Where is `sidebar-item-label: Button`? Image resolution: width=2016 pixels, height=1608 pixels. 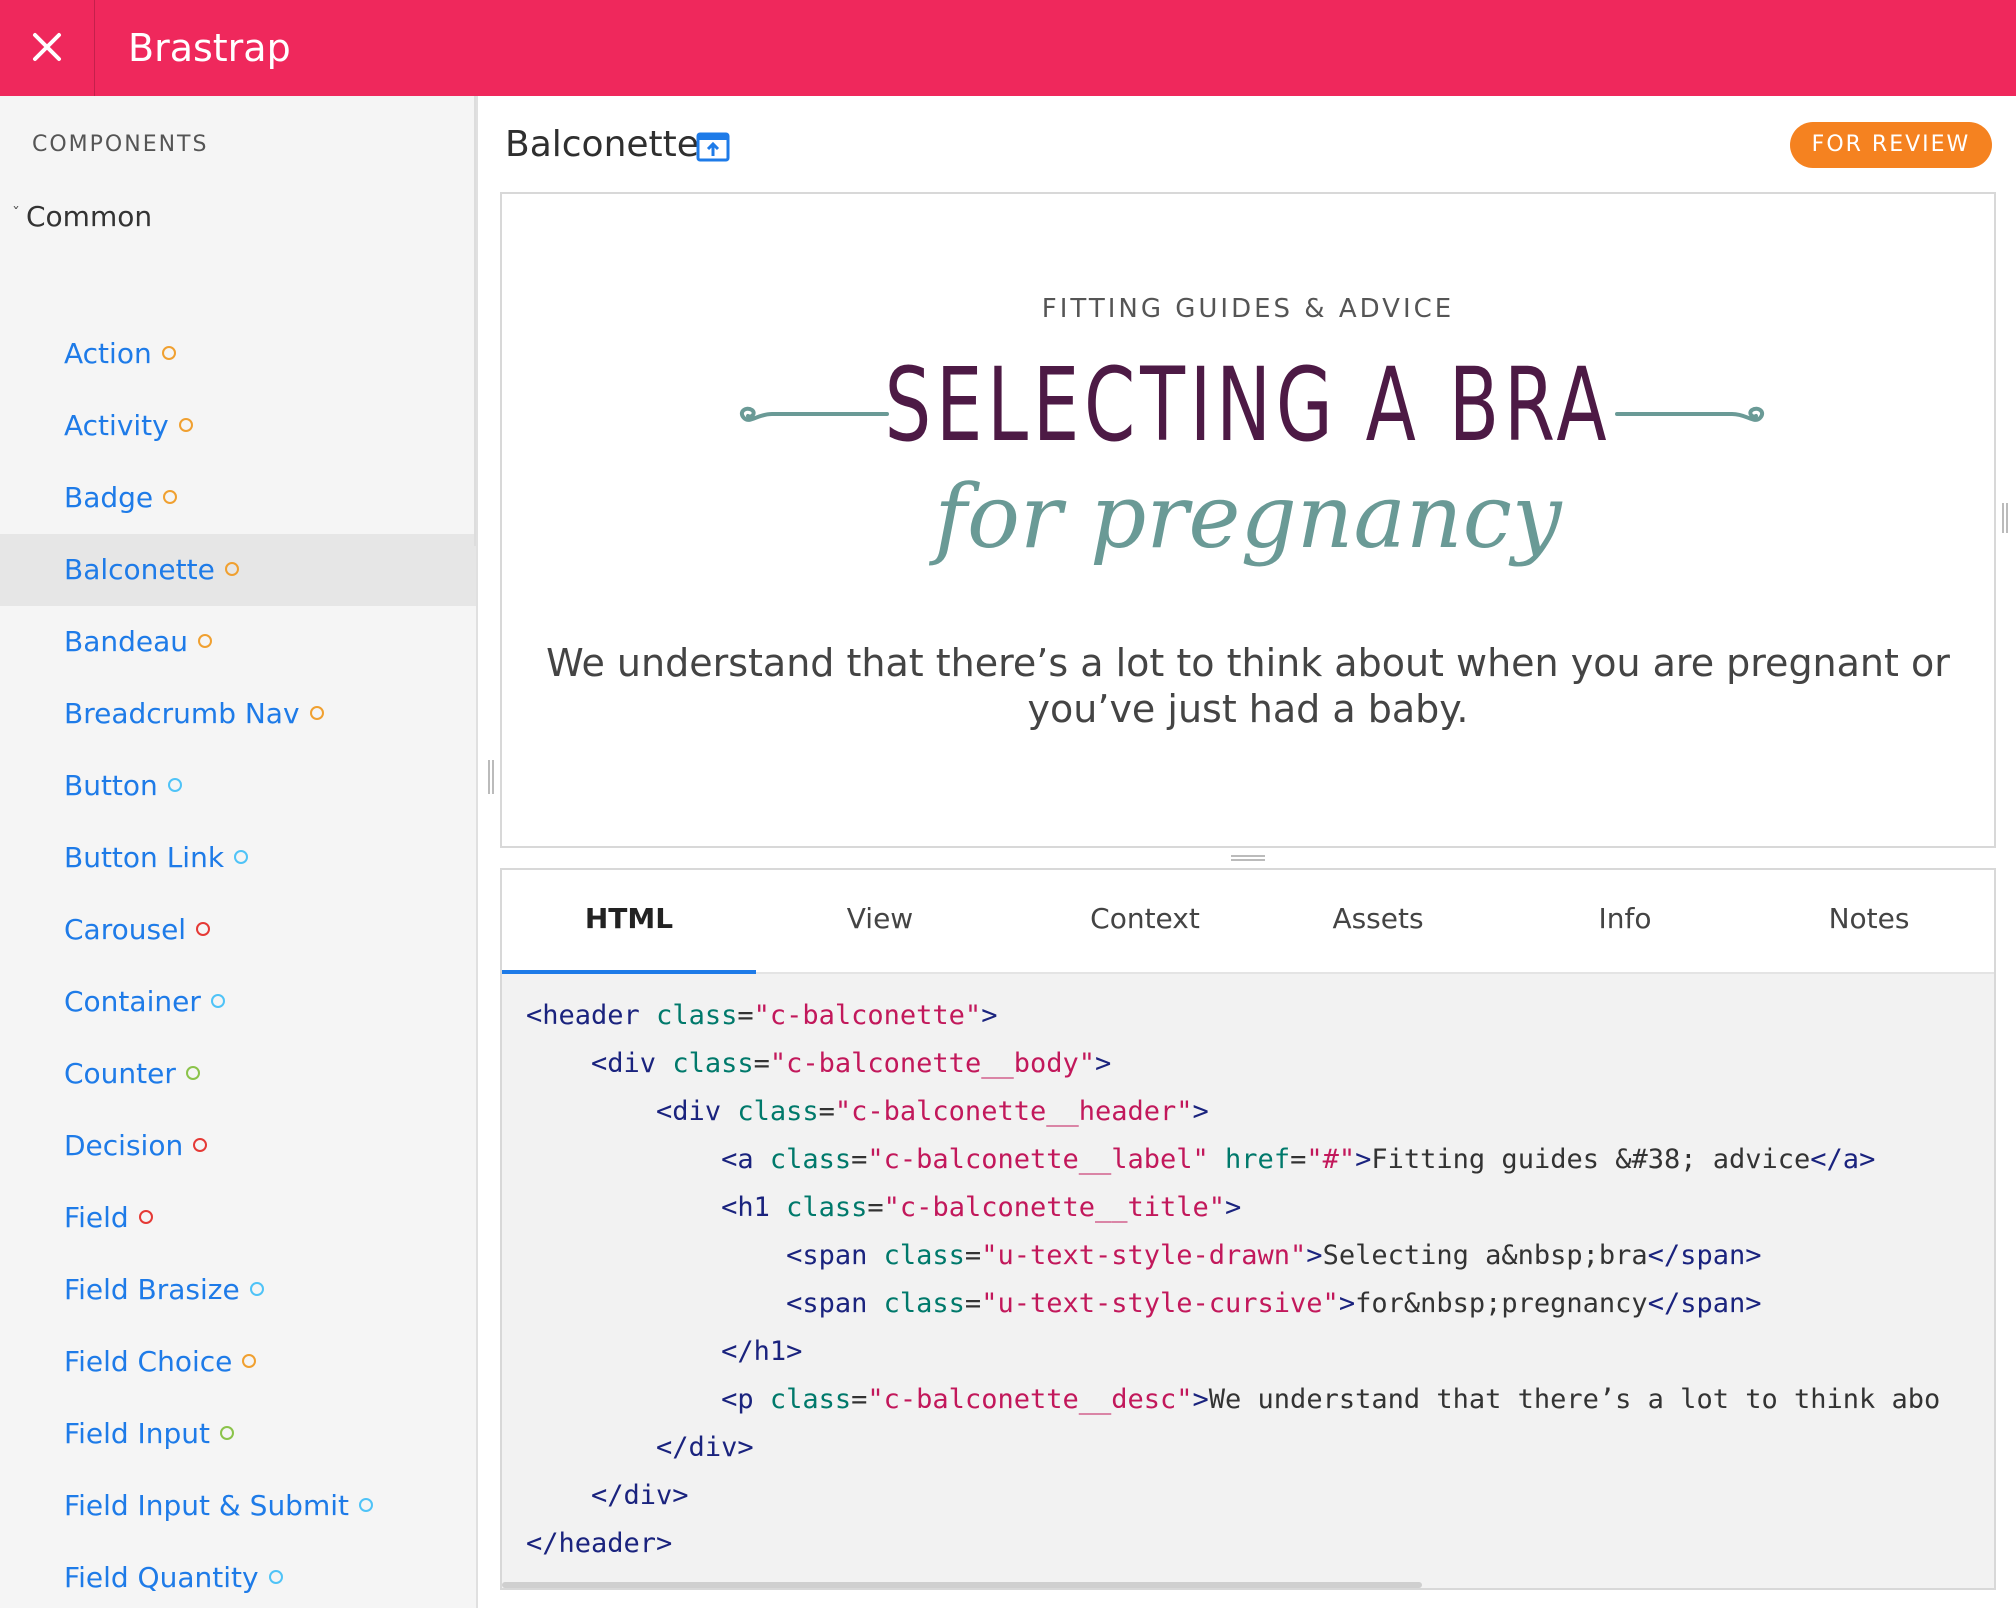 sidebar-item-label: Button is located at coordinates (123, 786).